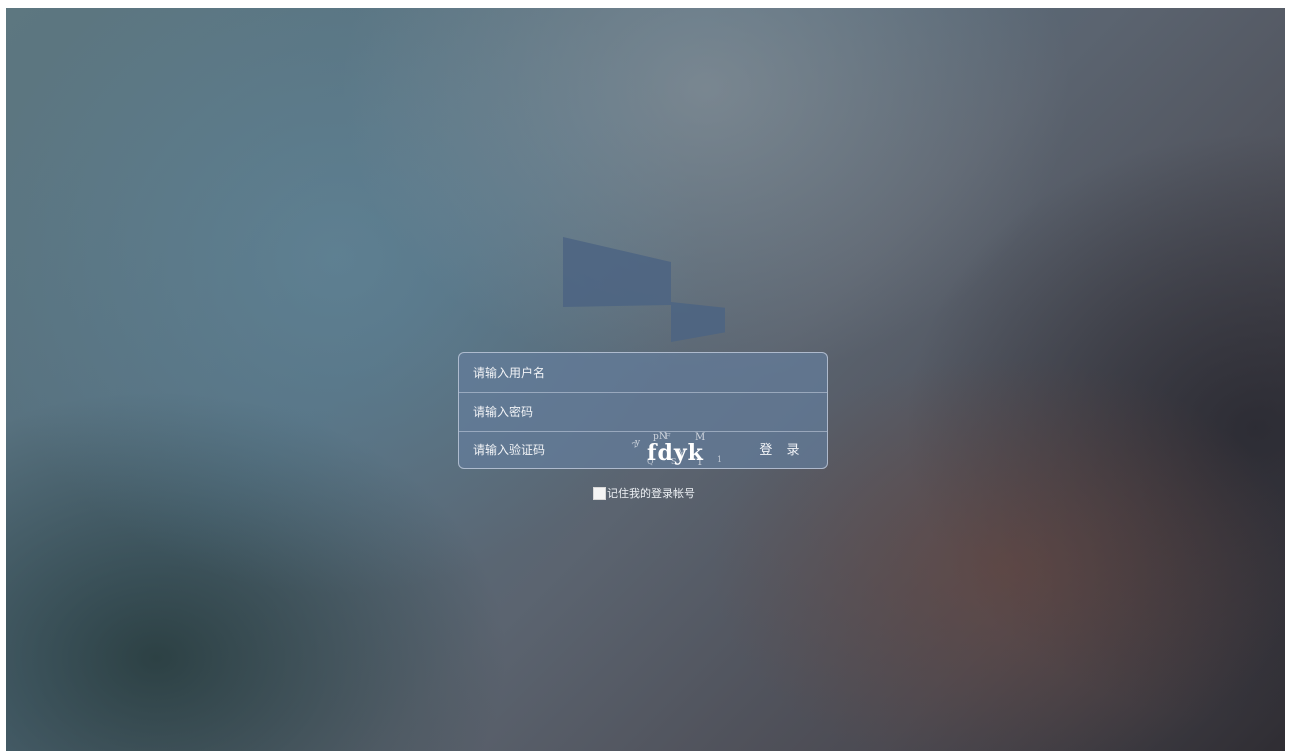  I want to click on remember-label: 记住我的登录帐号, so click(651, 493).